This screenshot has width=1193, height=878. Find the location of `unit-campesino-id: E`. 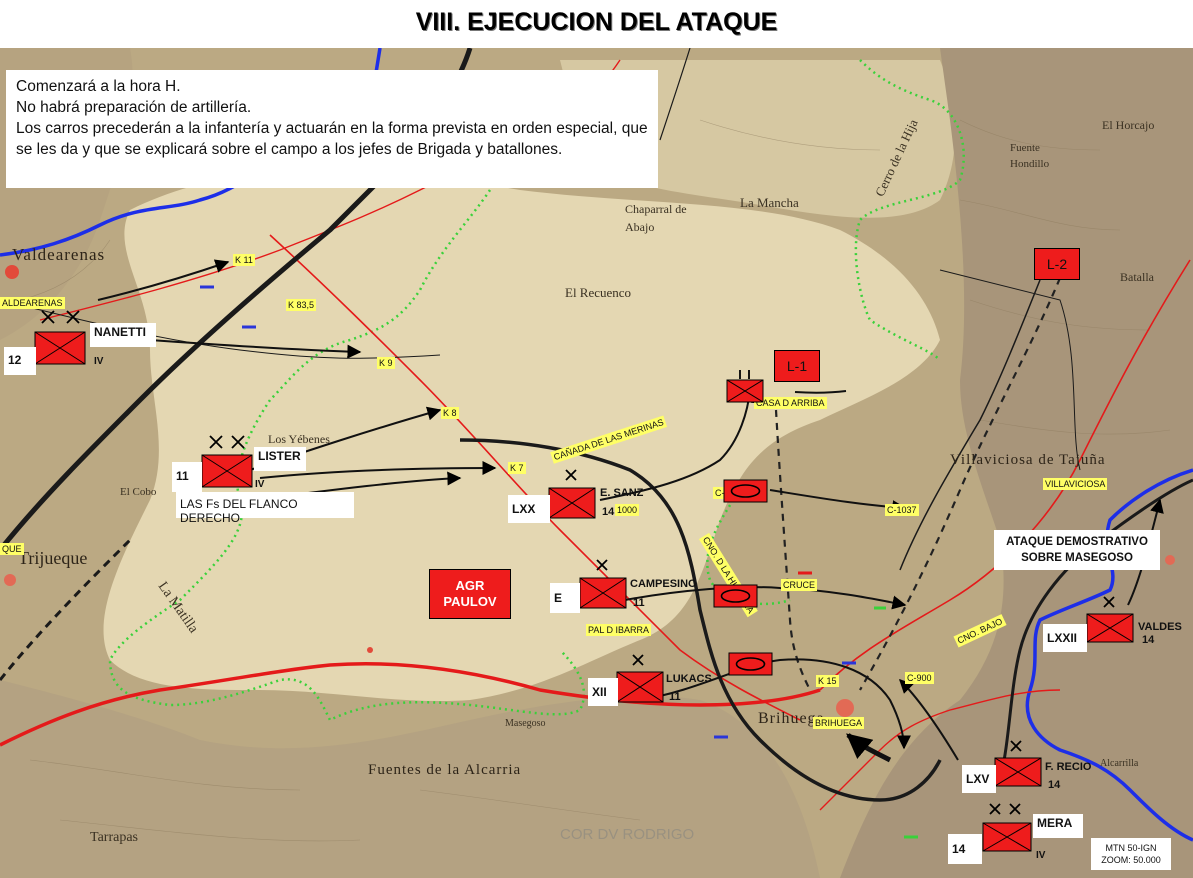

unit-campesino-id: E is located at coordinates (565, 598).